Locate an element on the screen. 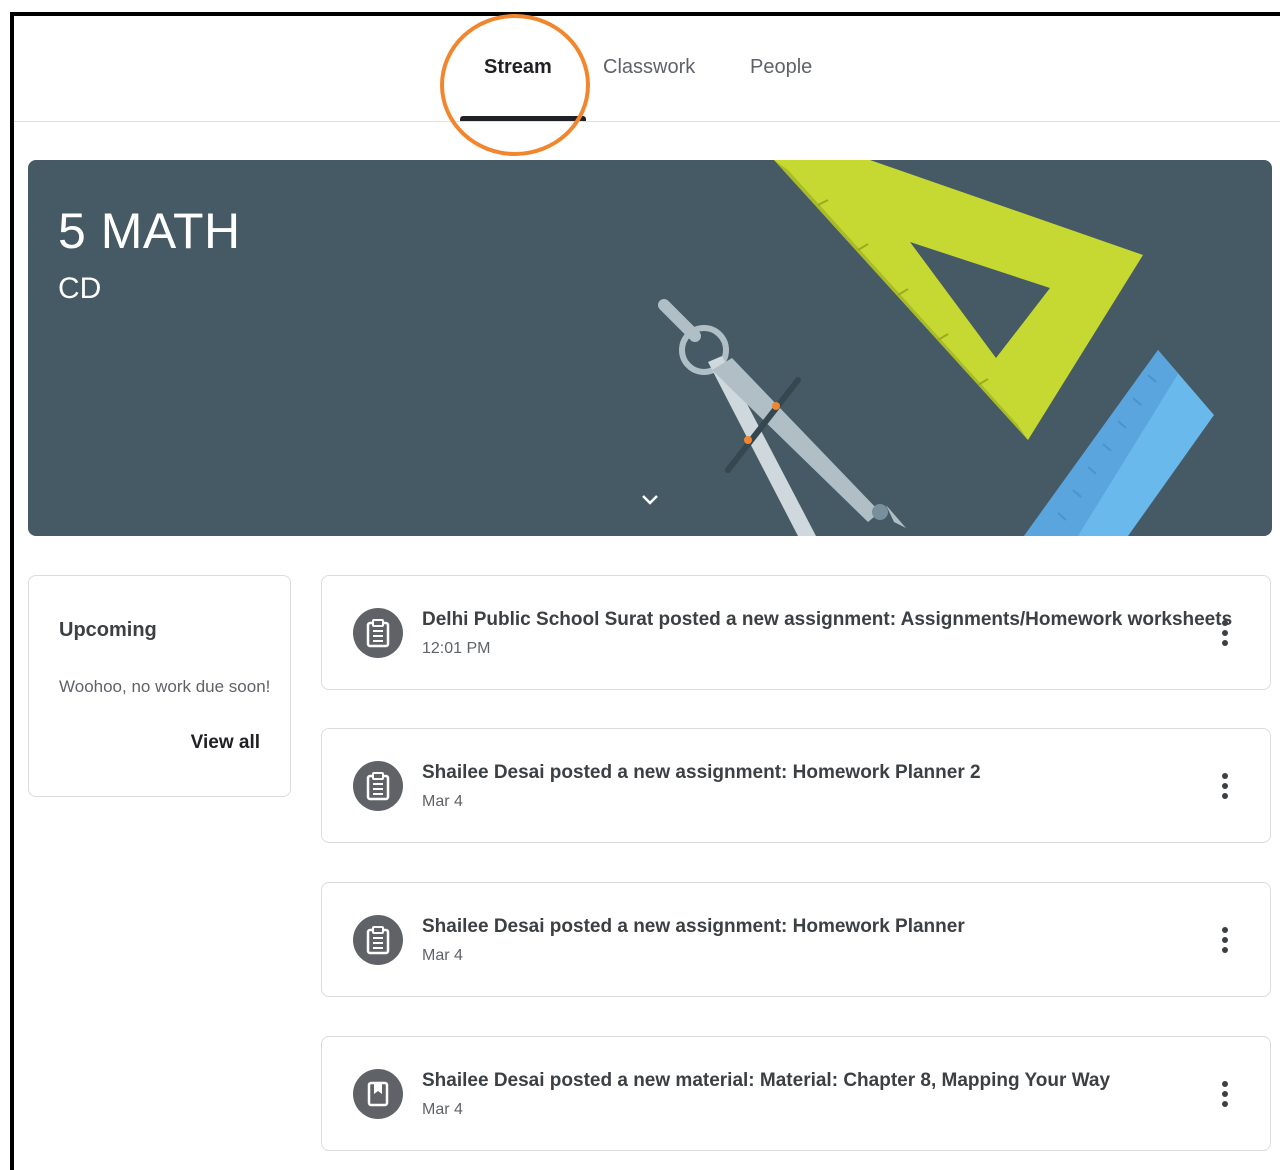 The image size is (1280, 1170). set-square-illustration is located at coordinates (958, 300).